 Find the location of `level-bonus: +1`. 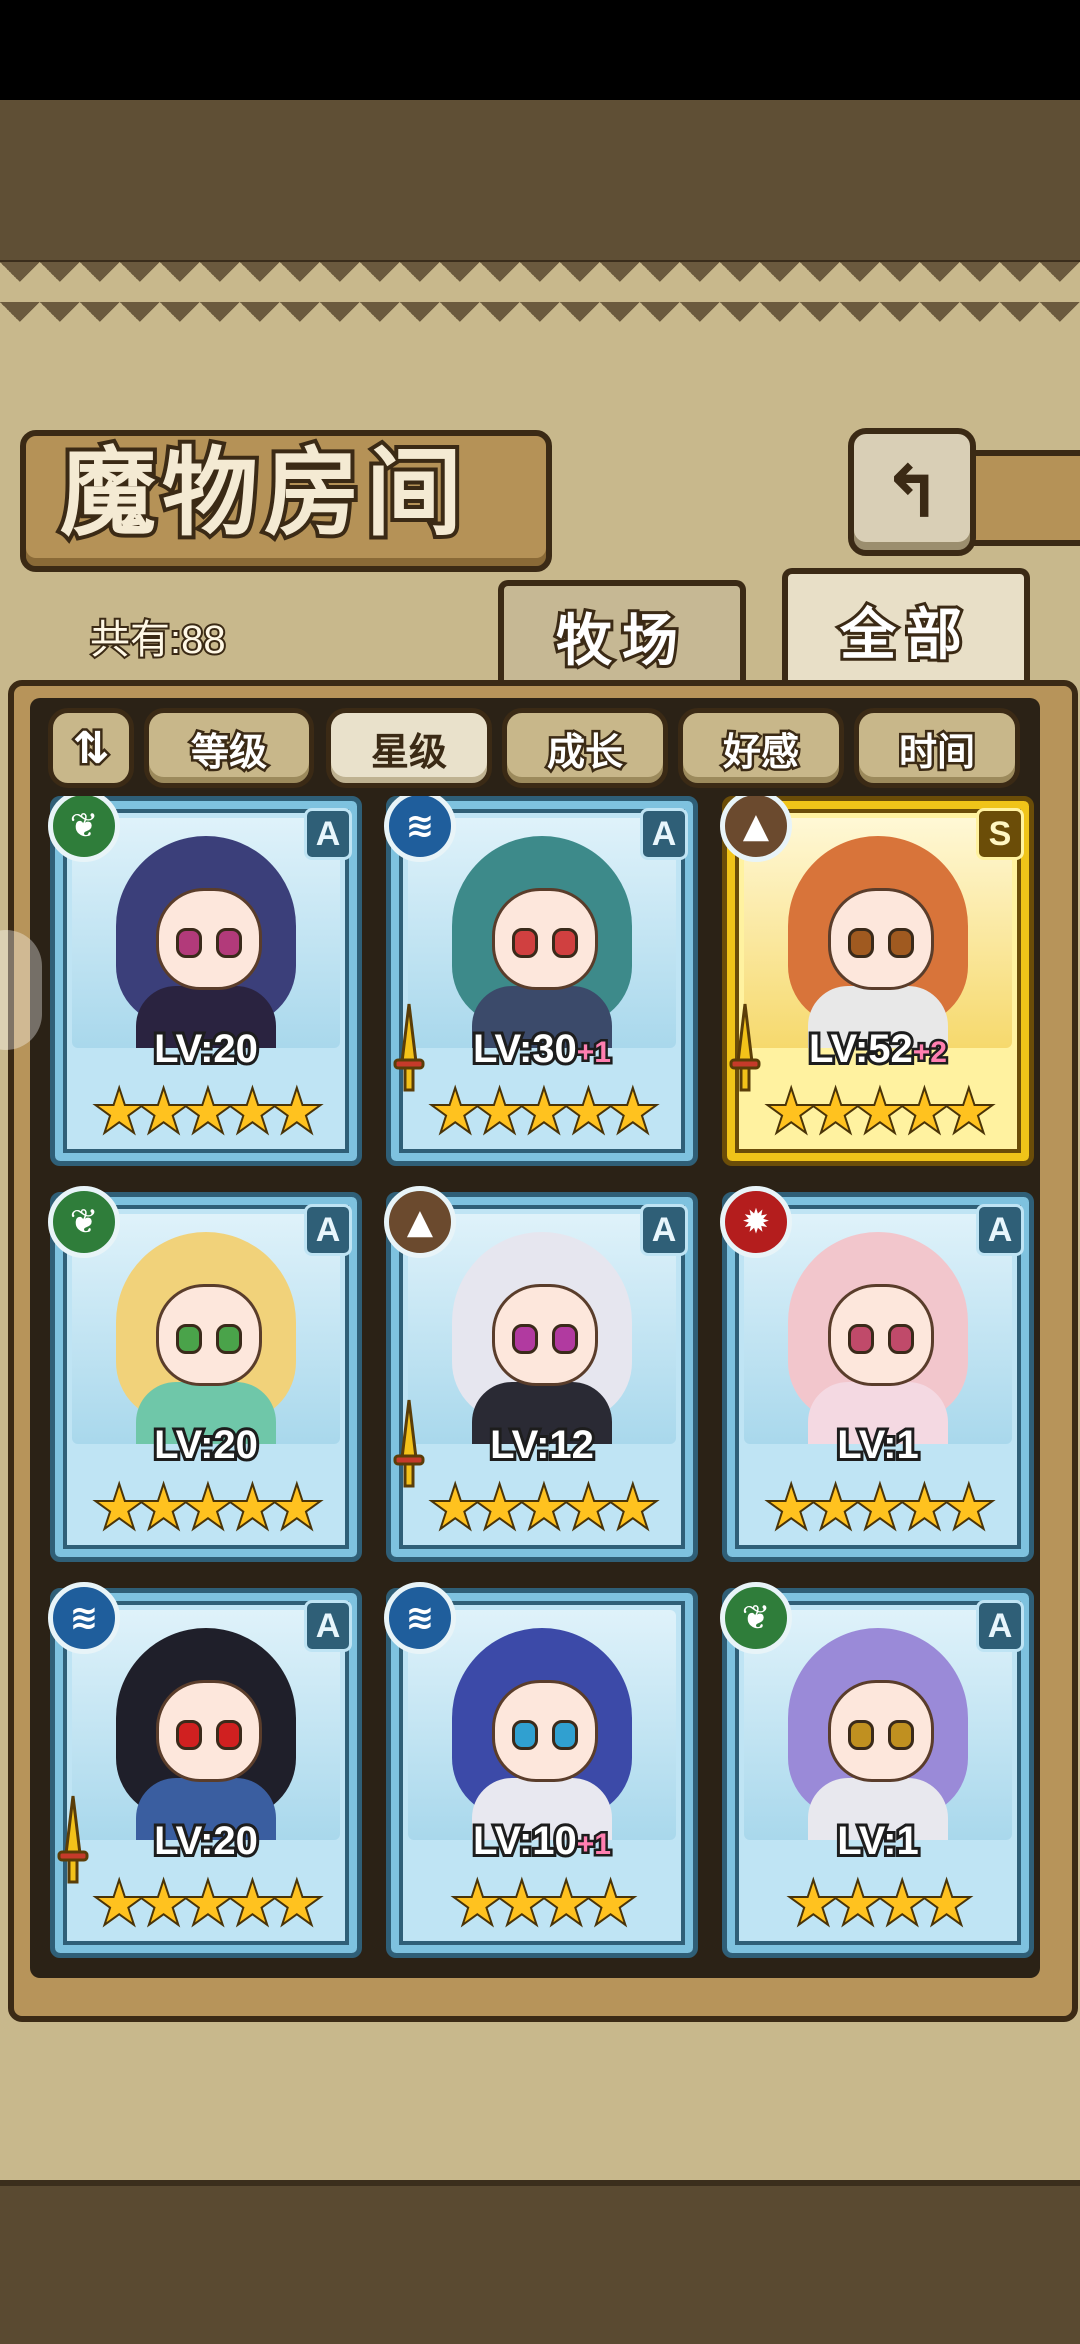

level-bonus: +1 is located at coordinates (593, 1053).